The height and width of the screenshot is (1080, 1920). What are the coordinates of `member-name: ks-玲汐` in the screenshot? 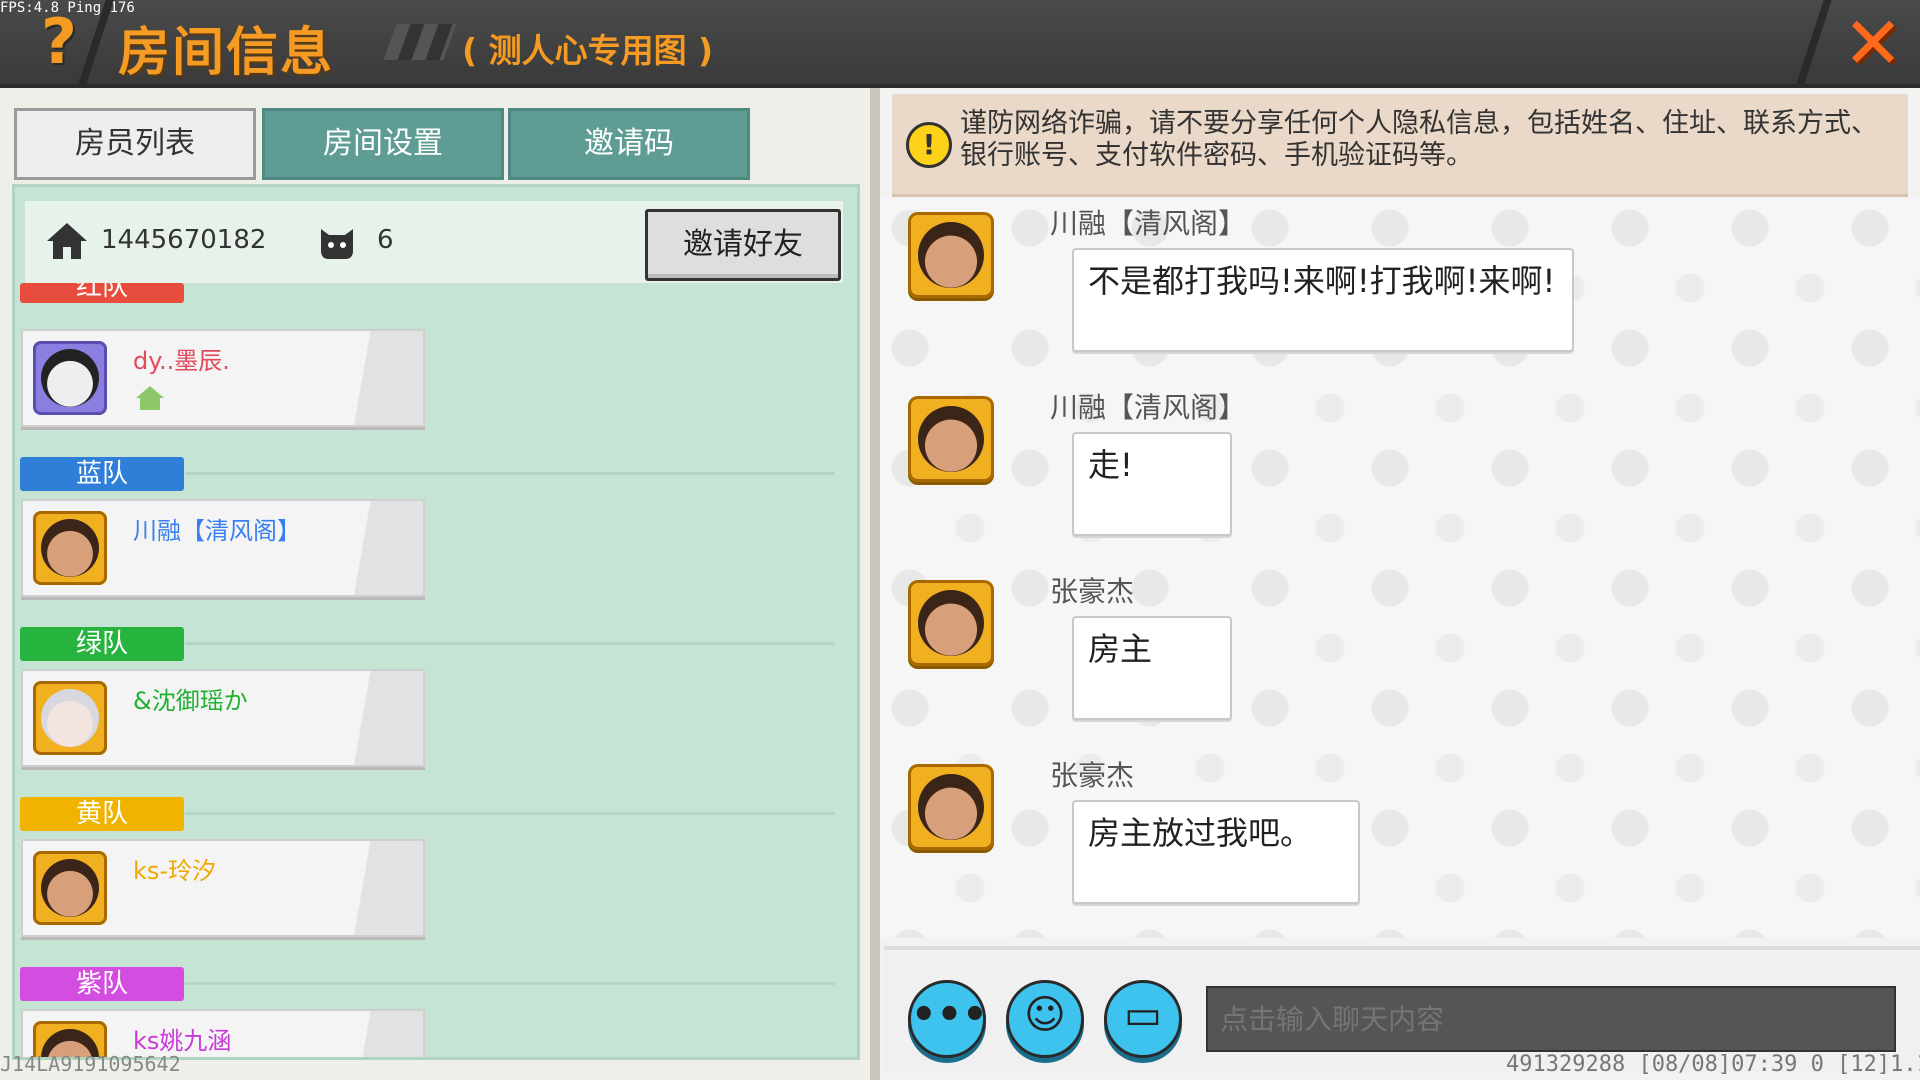 It's located at (175, 871).